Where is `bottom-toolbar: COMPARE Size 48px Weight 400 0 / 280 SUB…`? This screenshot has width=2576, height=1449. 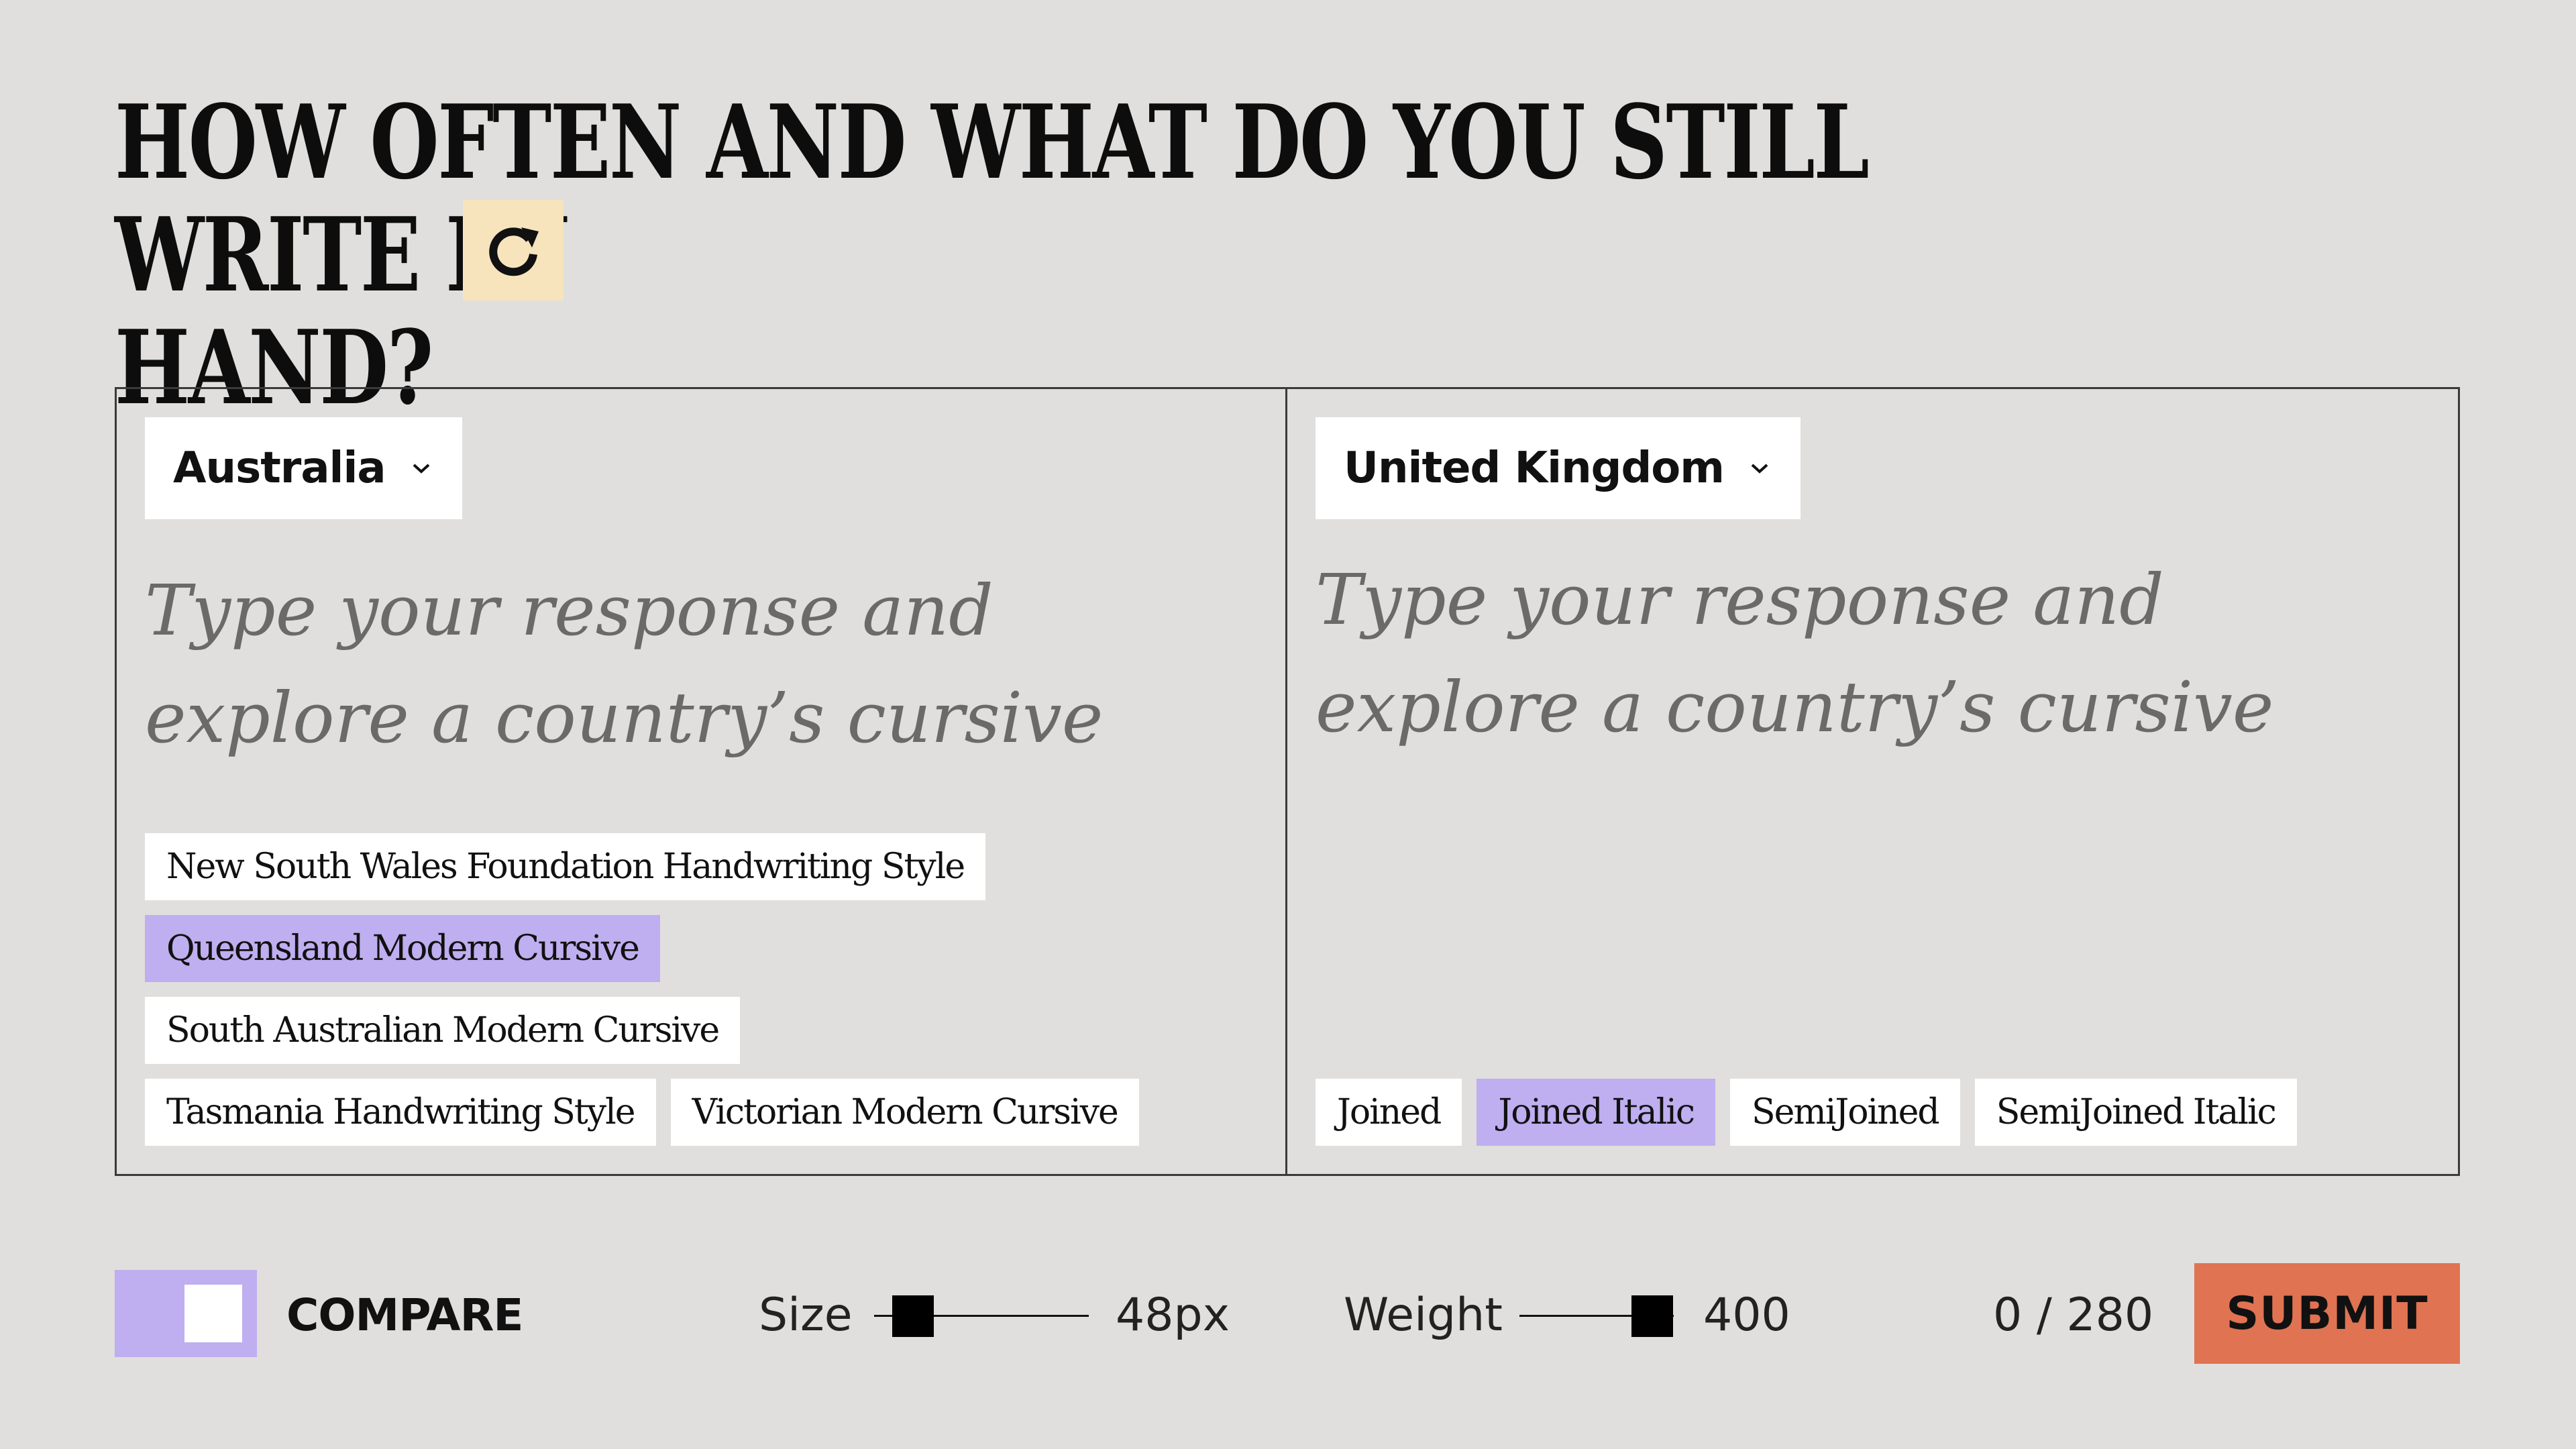
bottom-toolbar: COMPARE Size 48px Weight 400 0 / 280 SUB… is located at coordinates (1287, 1313).